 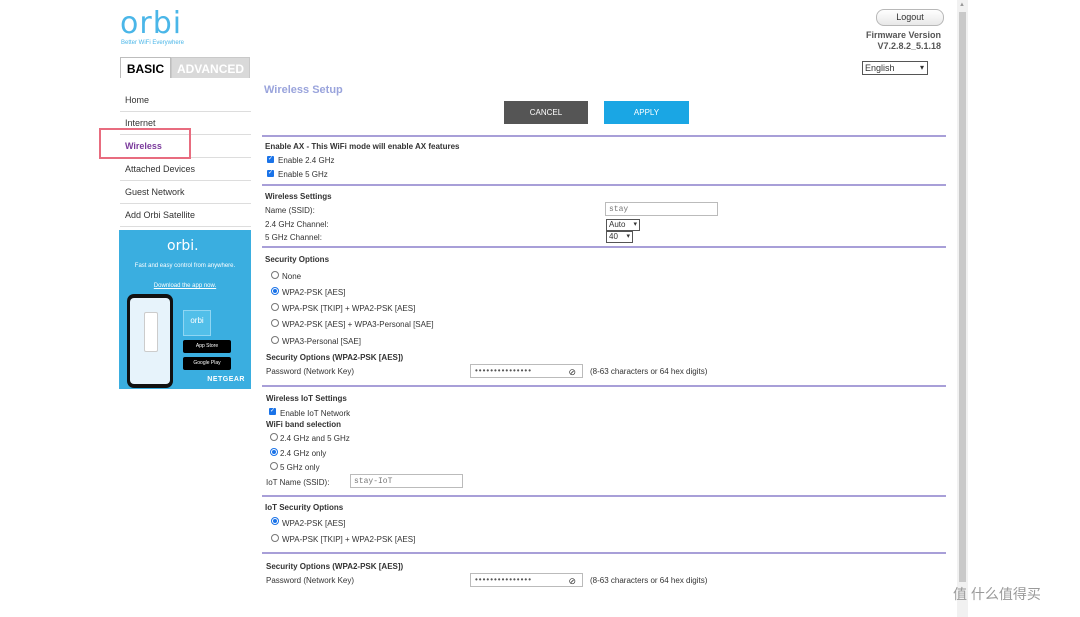 What do you see at coordinates (619, 237) in the screenshot?
I see `channel-5-select: 40 ▾` at bounding box center [619, 237].